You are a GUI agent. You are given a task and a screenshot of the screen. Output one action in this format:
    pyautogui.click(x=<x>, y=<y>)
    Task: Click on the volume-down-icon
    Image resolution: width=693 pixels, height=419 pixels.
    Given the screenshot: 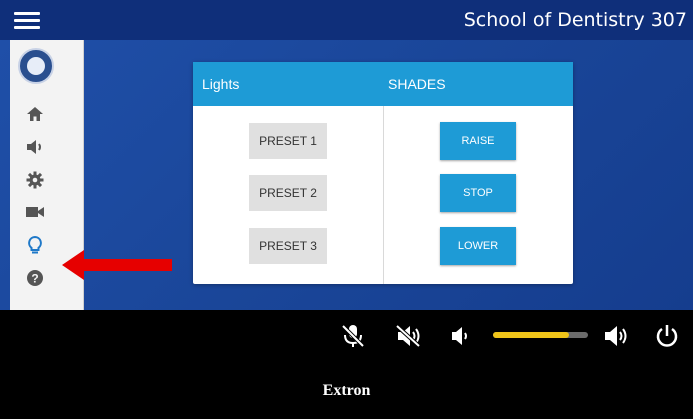 What is the action you would take?
    pyautogui.click(x=461, y=336)
    